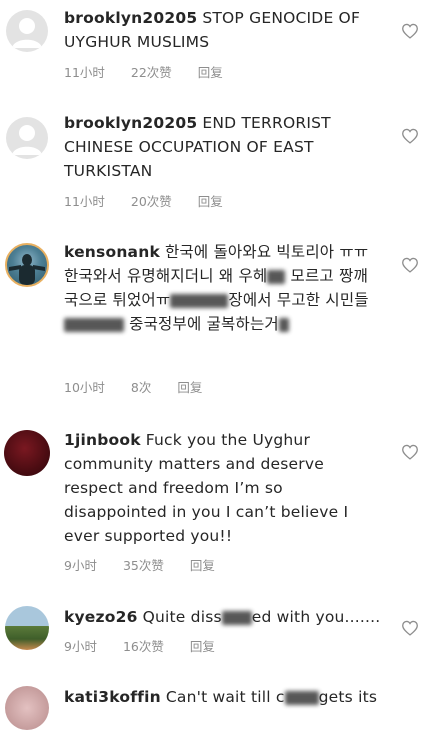 The image size is (433, 730). I want to click on comment-meta: 9小时 35次赞 回复, so click(150, 564).